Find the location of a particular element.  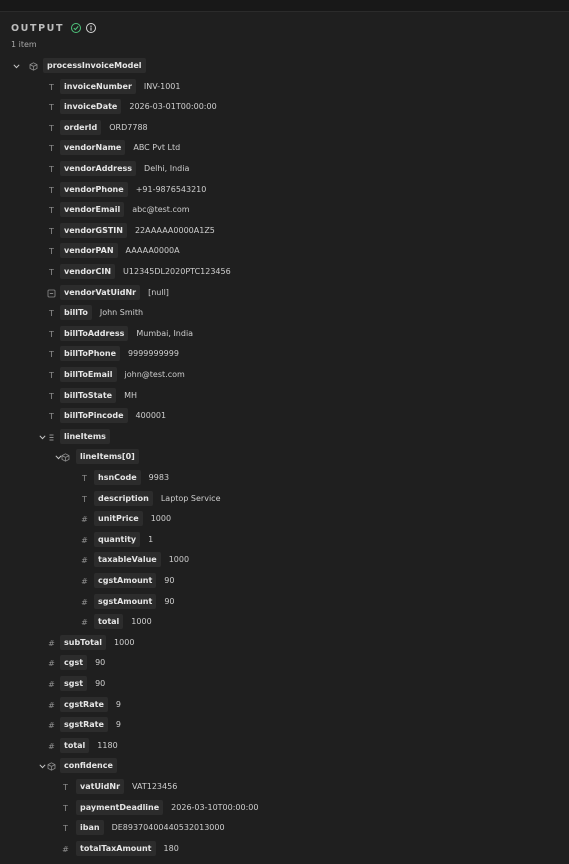

chevron-down-icon is located at coordinates (16, 66).